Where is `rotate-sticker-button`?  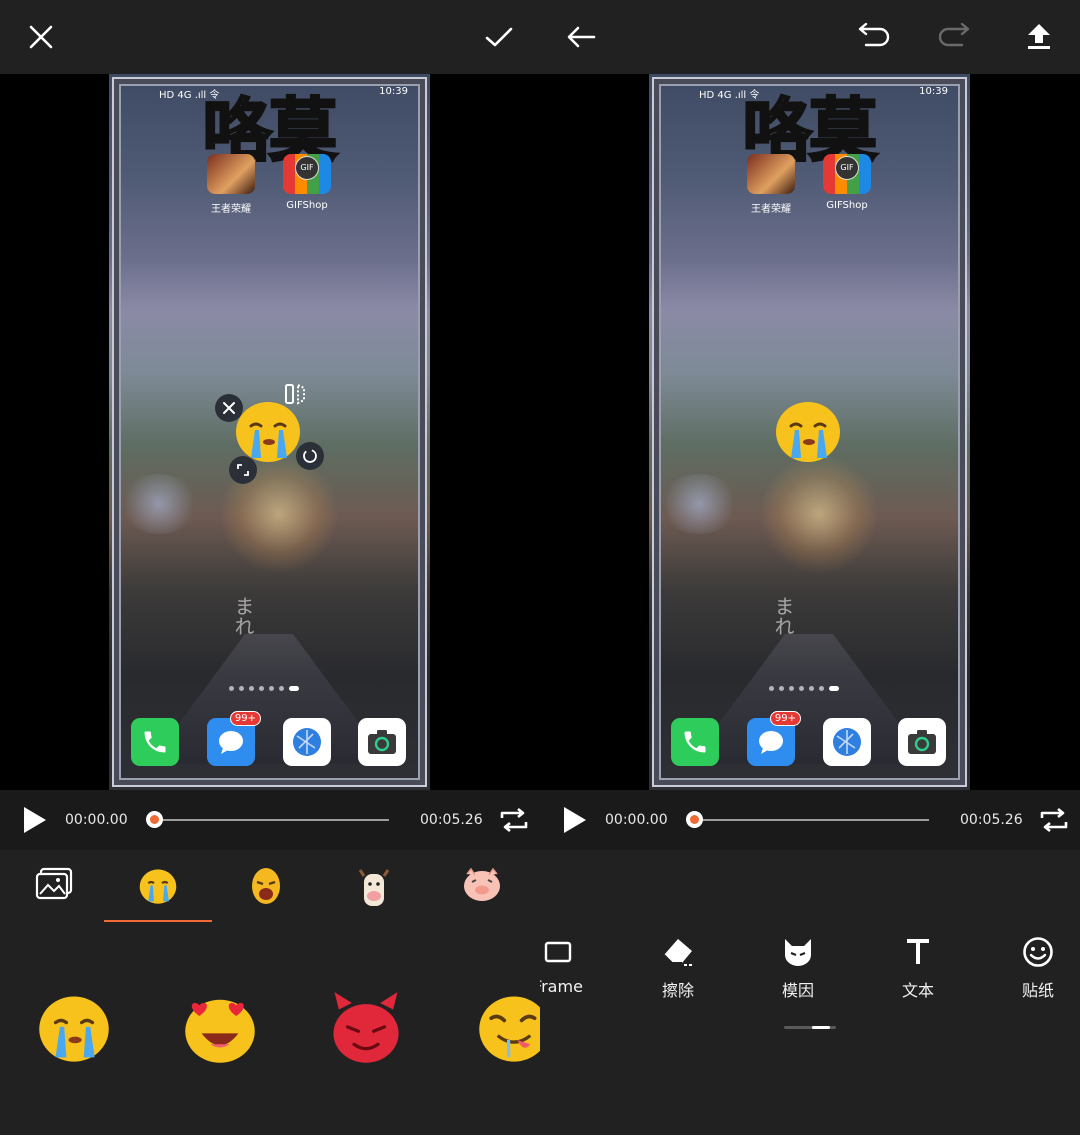
rotate-sticker-button is located at coordinates (310, 456).